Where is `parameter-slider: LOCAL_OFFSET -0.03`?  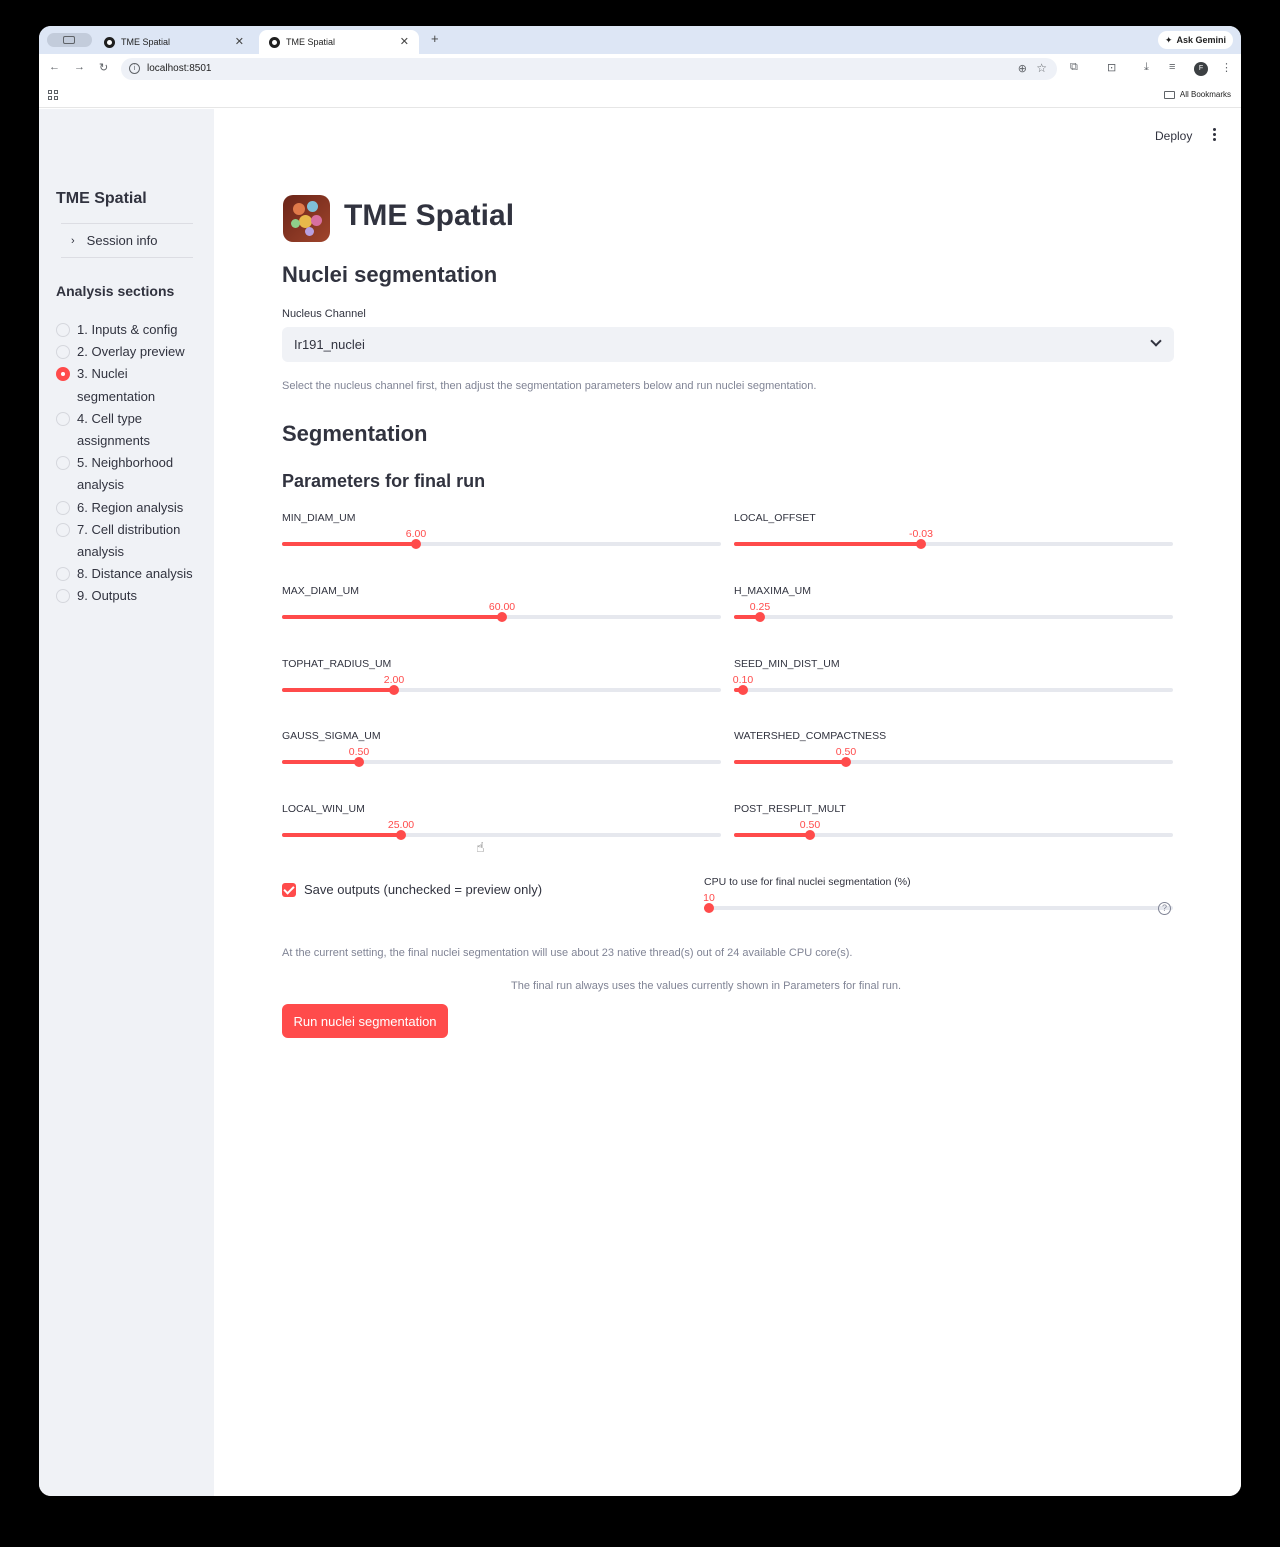
parameter-slider: LOCAL_OFFSET -0.03 is located at coordinates (953, 537).